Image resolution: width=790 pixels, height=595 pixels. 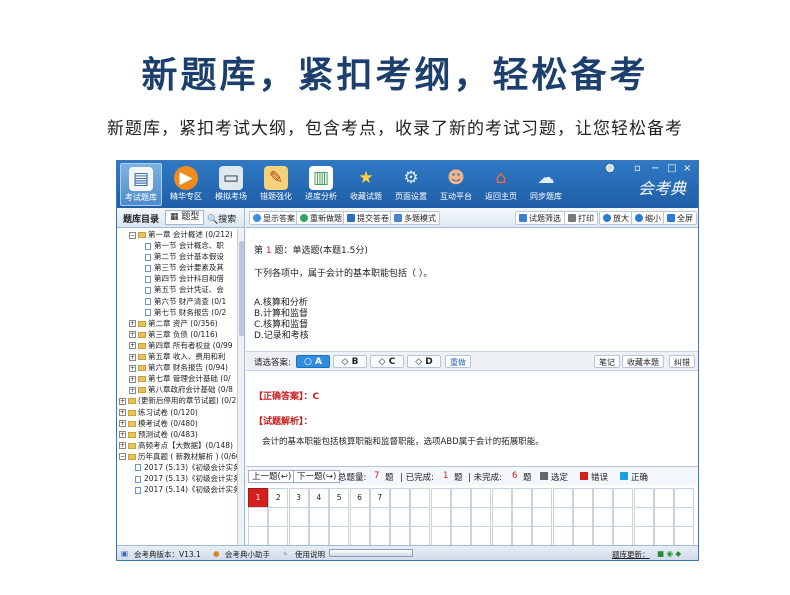 I want to click on question-cell: 6, so click(x=359, y=498).